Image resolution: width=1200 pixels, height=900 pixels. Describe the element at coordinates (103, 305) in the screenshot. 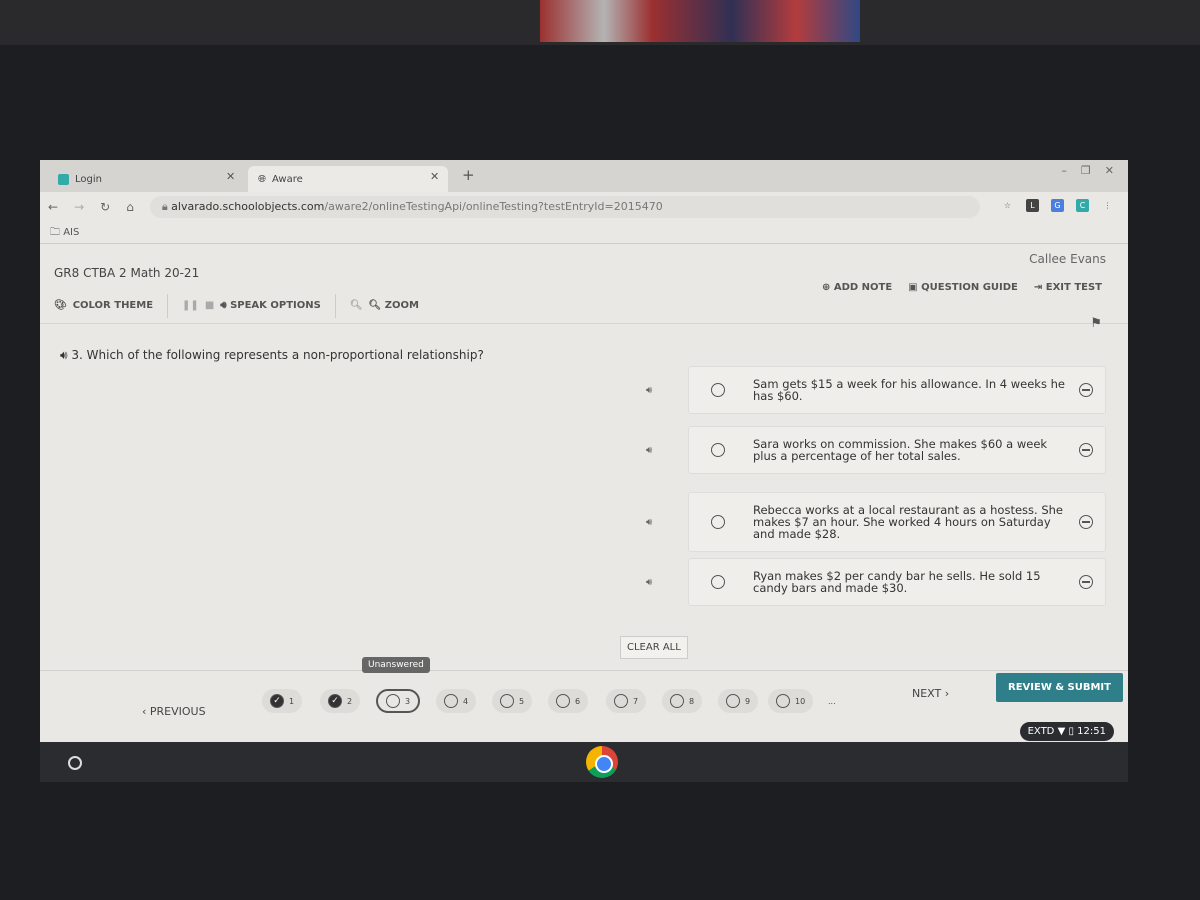

I see `color-theme-button: 🎨︎ COLOR THEME` at that location.